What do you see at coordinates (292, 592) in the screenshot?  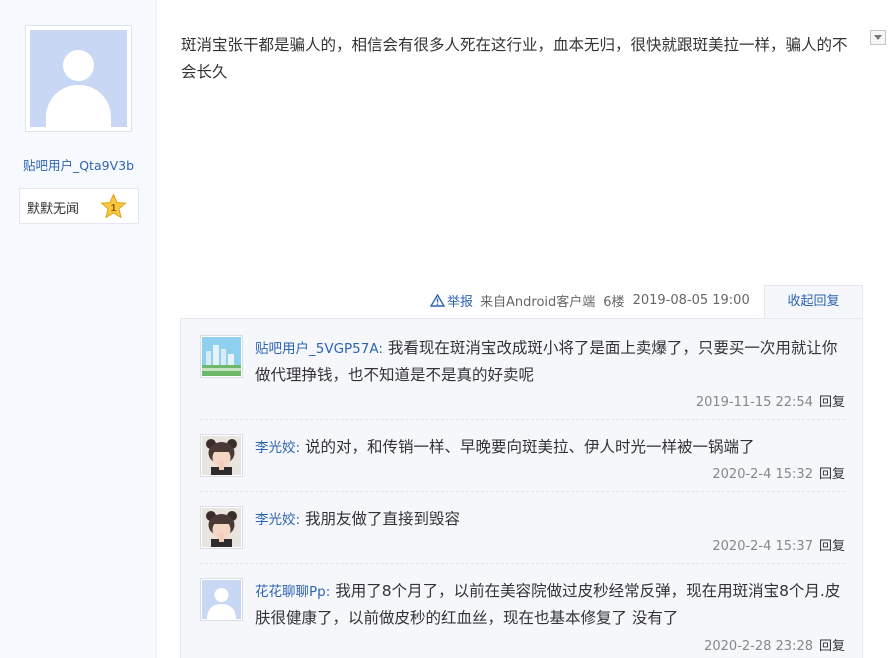 I see `reply-user-link: 花花聊聊Pp:` at bounding box center [292, 592].